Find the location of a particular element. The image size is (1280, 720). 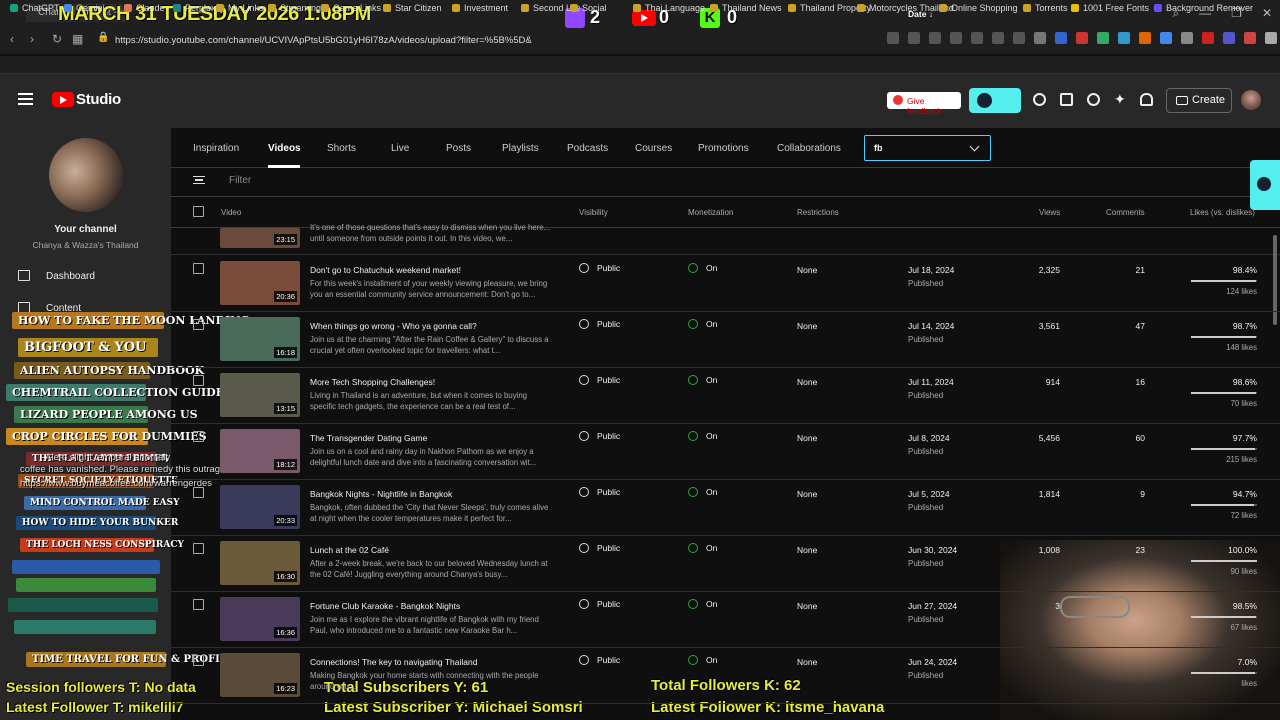

video-thumbnail: 16:23 is located at coordinates (260, 675).